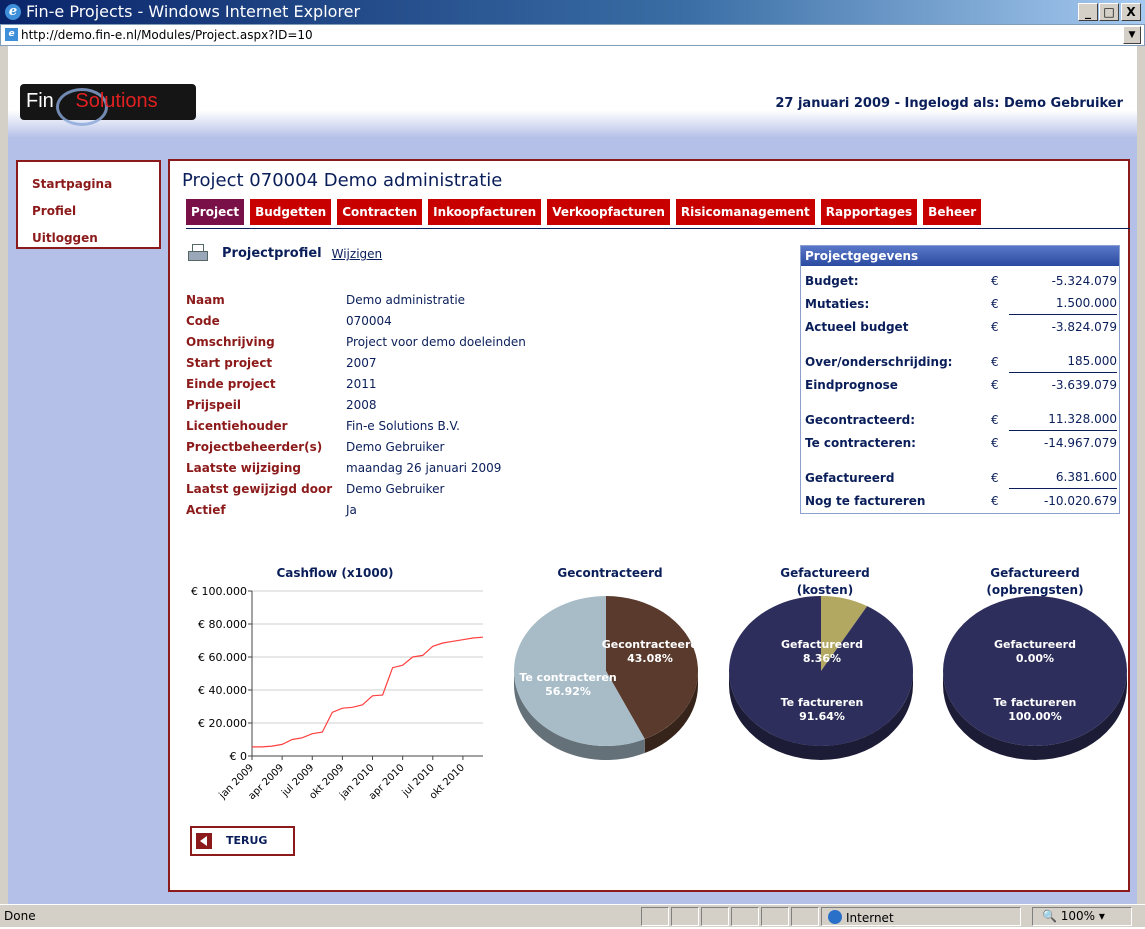 This screenshot has width=1145, height=929. I want to click on y-tick-label: € 80.000, so click(222, 624).